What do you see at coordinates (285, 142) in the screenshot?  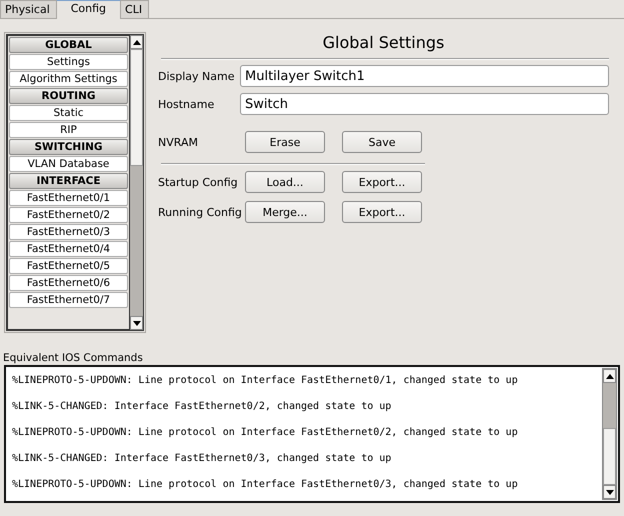 I see `button: Erase` at bounding box center [285, 142].